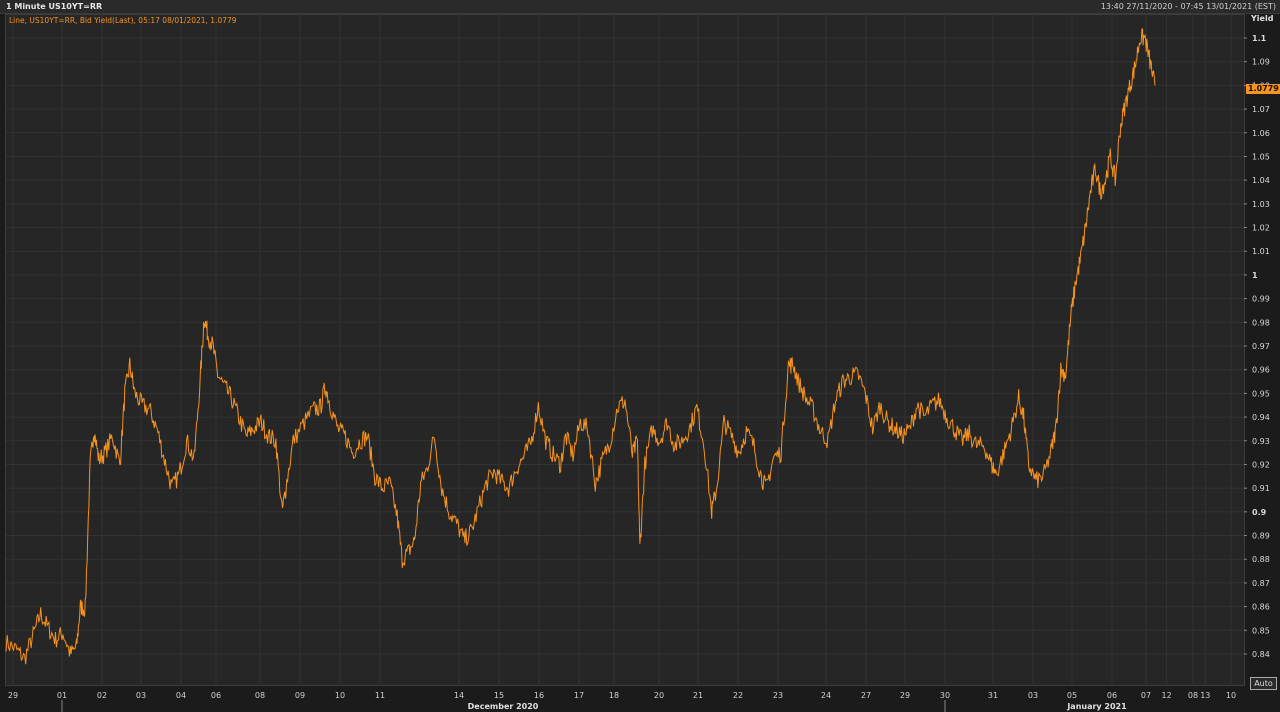 The height and width of the screenshot is (712, 1280). I want to click on y-tick-label: 1.09, so click(1261, 62).